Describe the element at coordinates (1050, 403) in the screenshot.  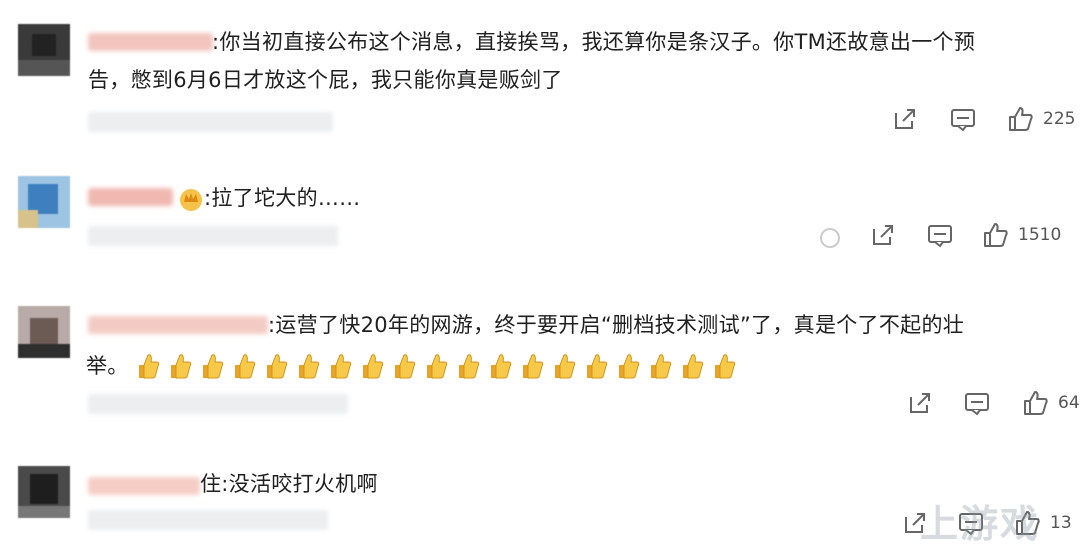
I see `like-button: 64` at that location.